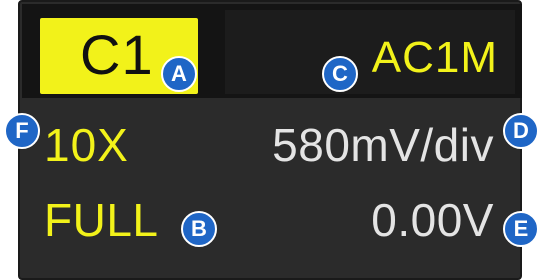  I want to click on callout-marker-c: C, so click(340, 74).